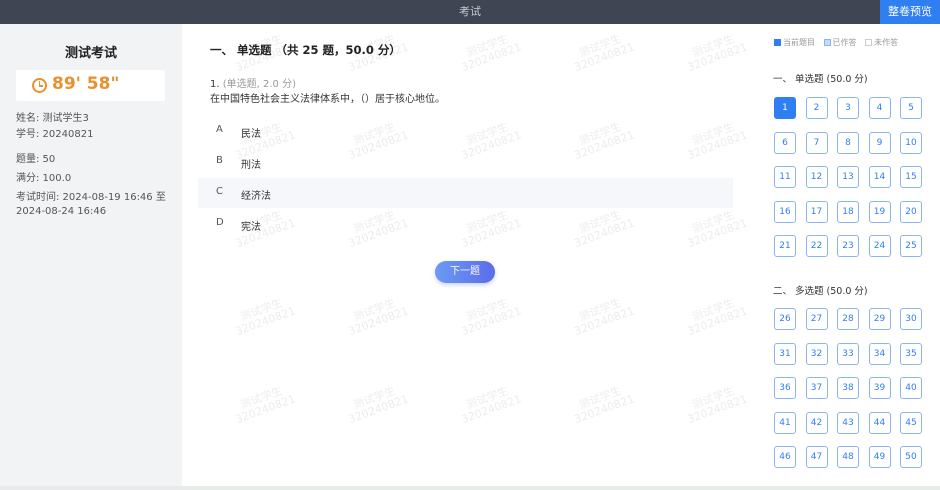 Image resolution: width=940 pixels, height=490 pixels. What do you see at coordinates (785, 211) in the screenshot?
I see `question-number-button: 16` at bounding box center [785, 211].